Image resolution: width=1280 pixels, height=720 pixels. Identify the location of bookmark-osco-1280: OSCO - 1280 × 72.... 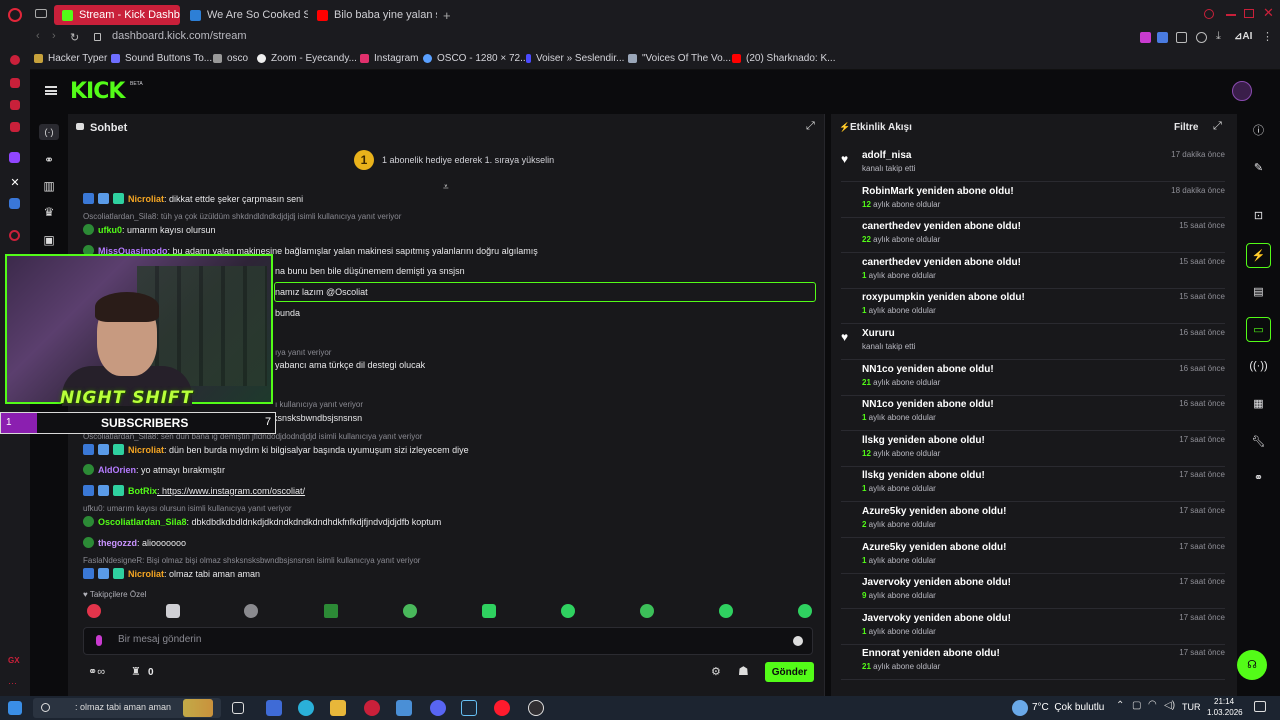
(475, 58).